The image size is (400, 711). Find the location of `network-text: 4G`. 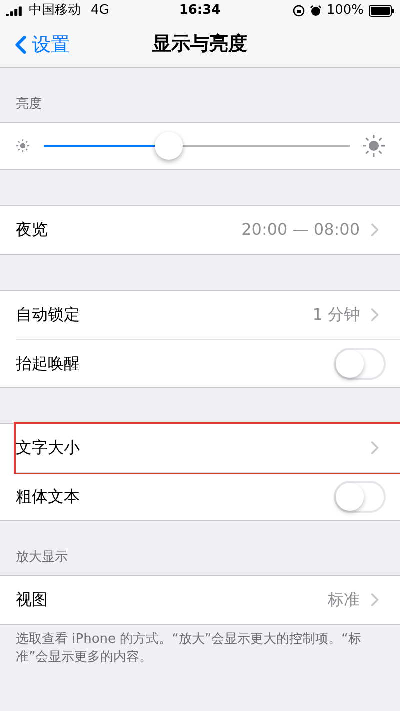

network-text: 4G is located at coordinates (100, 11).